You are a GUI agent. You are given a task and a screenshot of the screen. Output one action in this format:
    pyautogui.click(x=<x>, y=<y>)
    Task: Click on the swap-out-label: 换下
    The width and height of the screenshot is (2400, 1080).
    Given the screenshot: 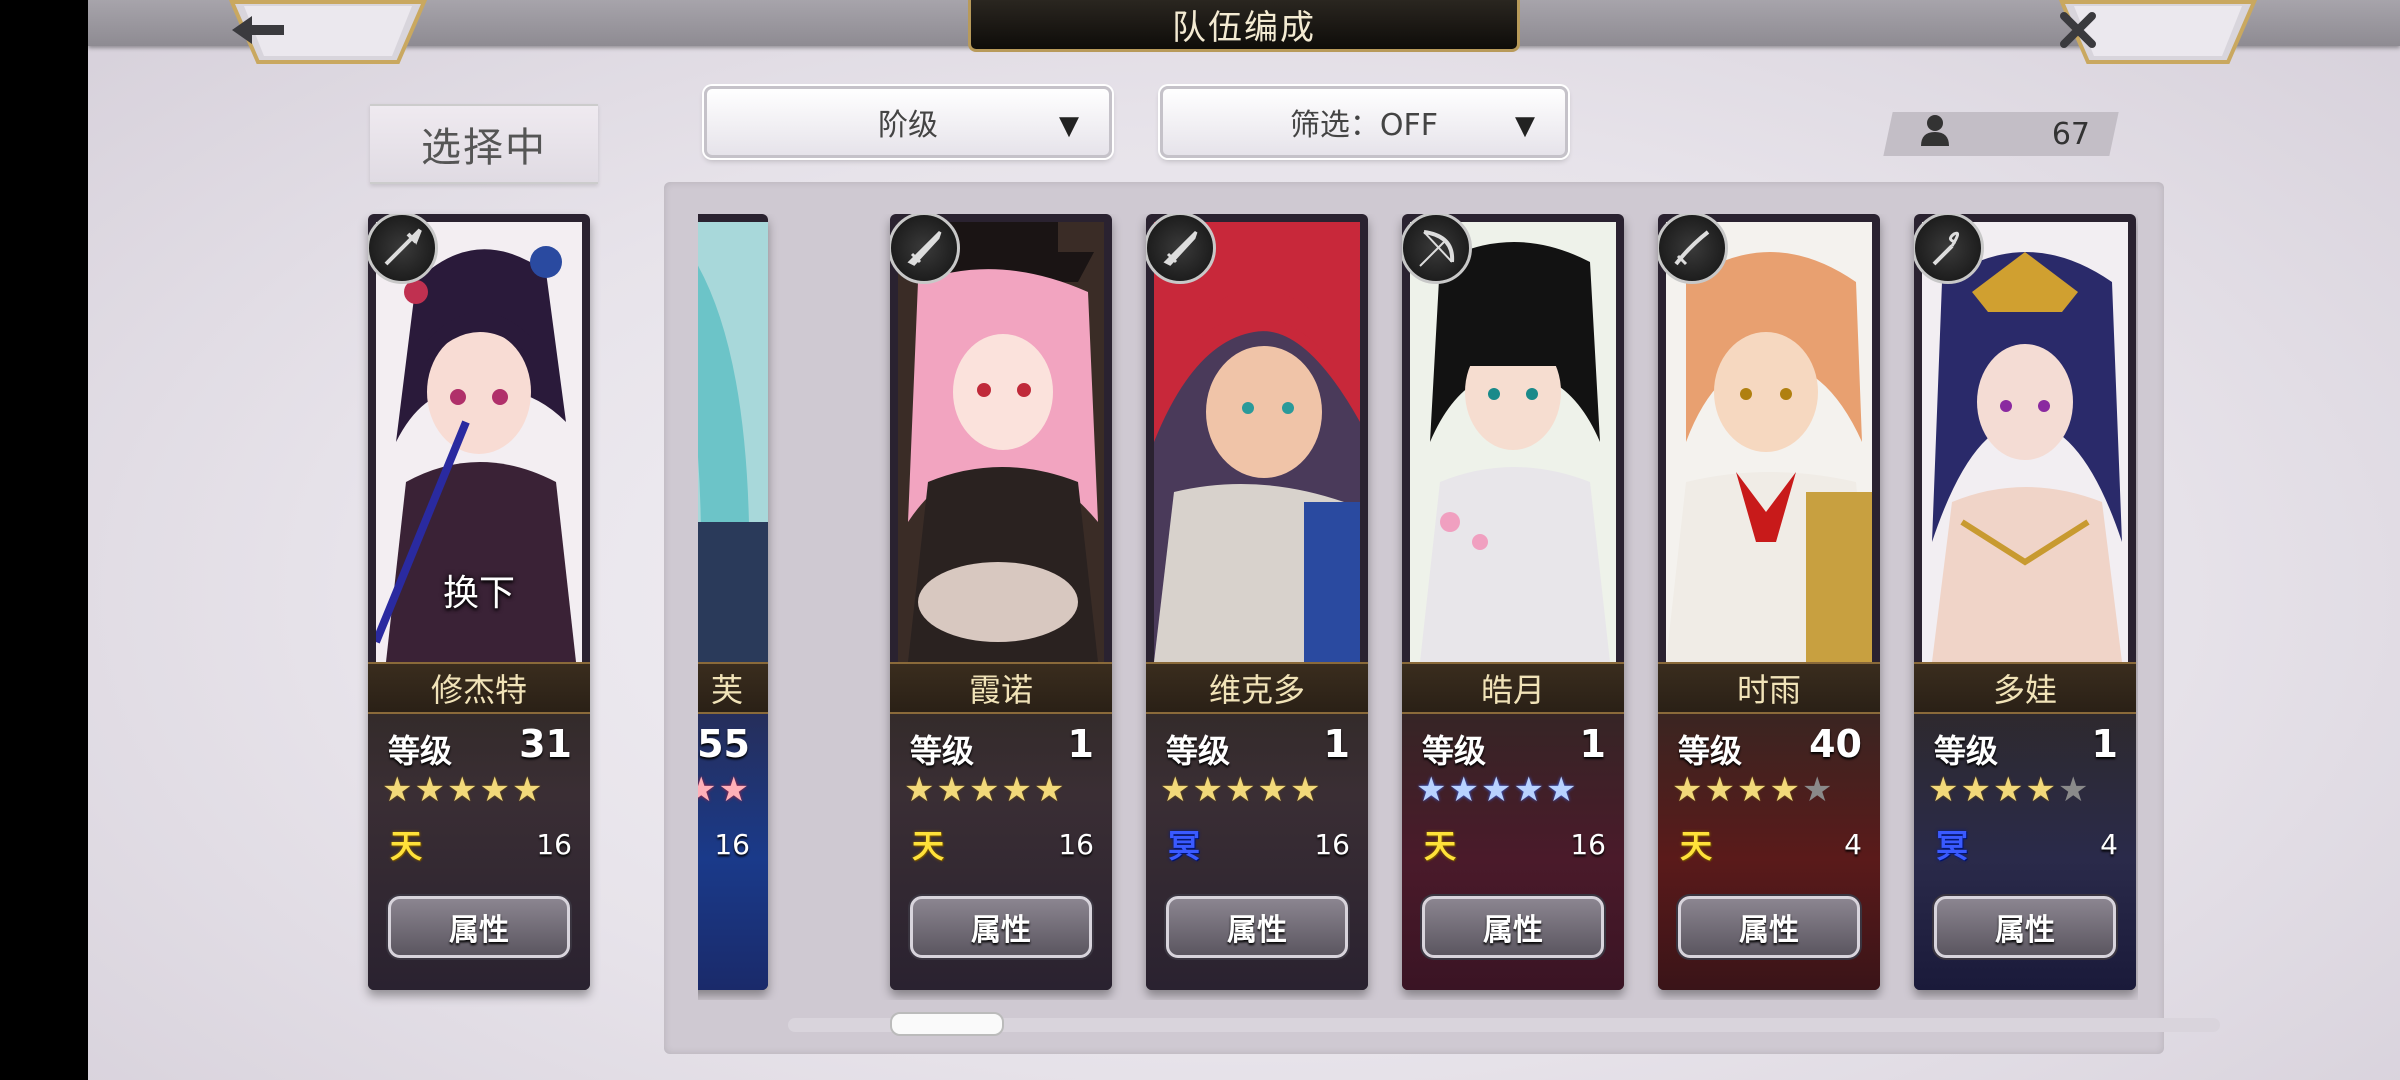 What is the action you would take?
    pyautogui.click(x=478, y=593)
    